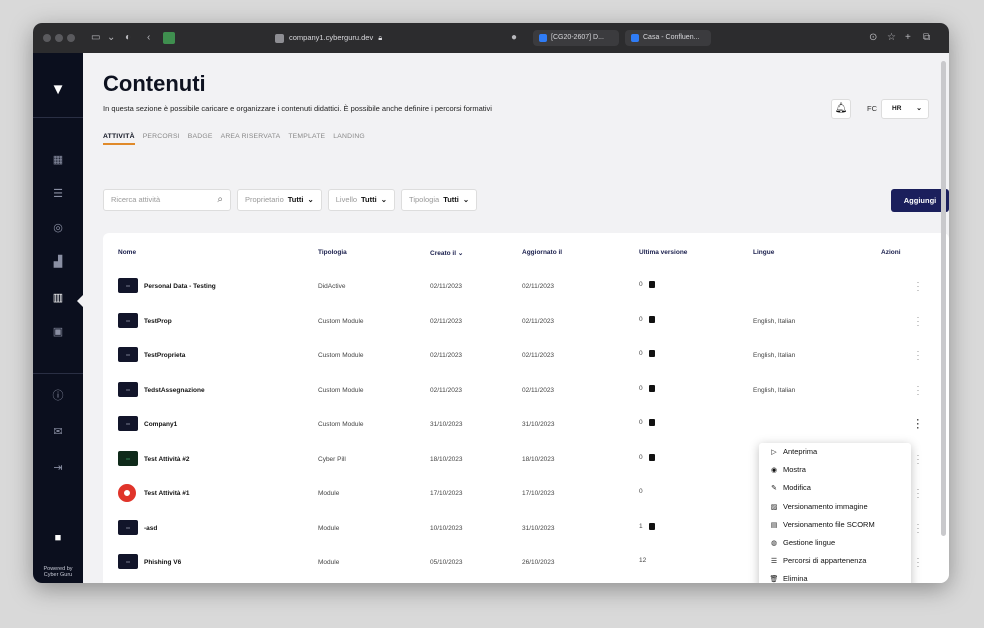 The height and width of the screenshot is (628, 984). Describe the element at coordinates (361, 200) in the screenshot. I see `level-filter: Livello Tutti ⌄` at that location.